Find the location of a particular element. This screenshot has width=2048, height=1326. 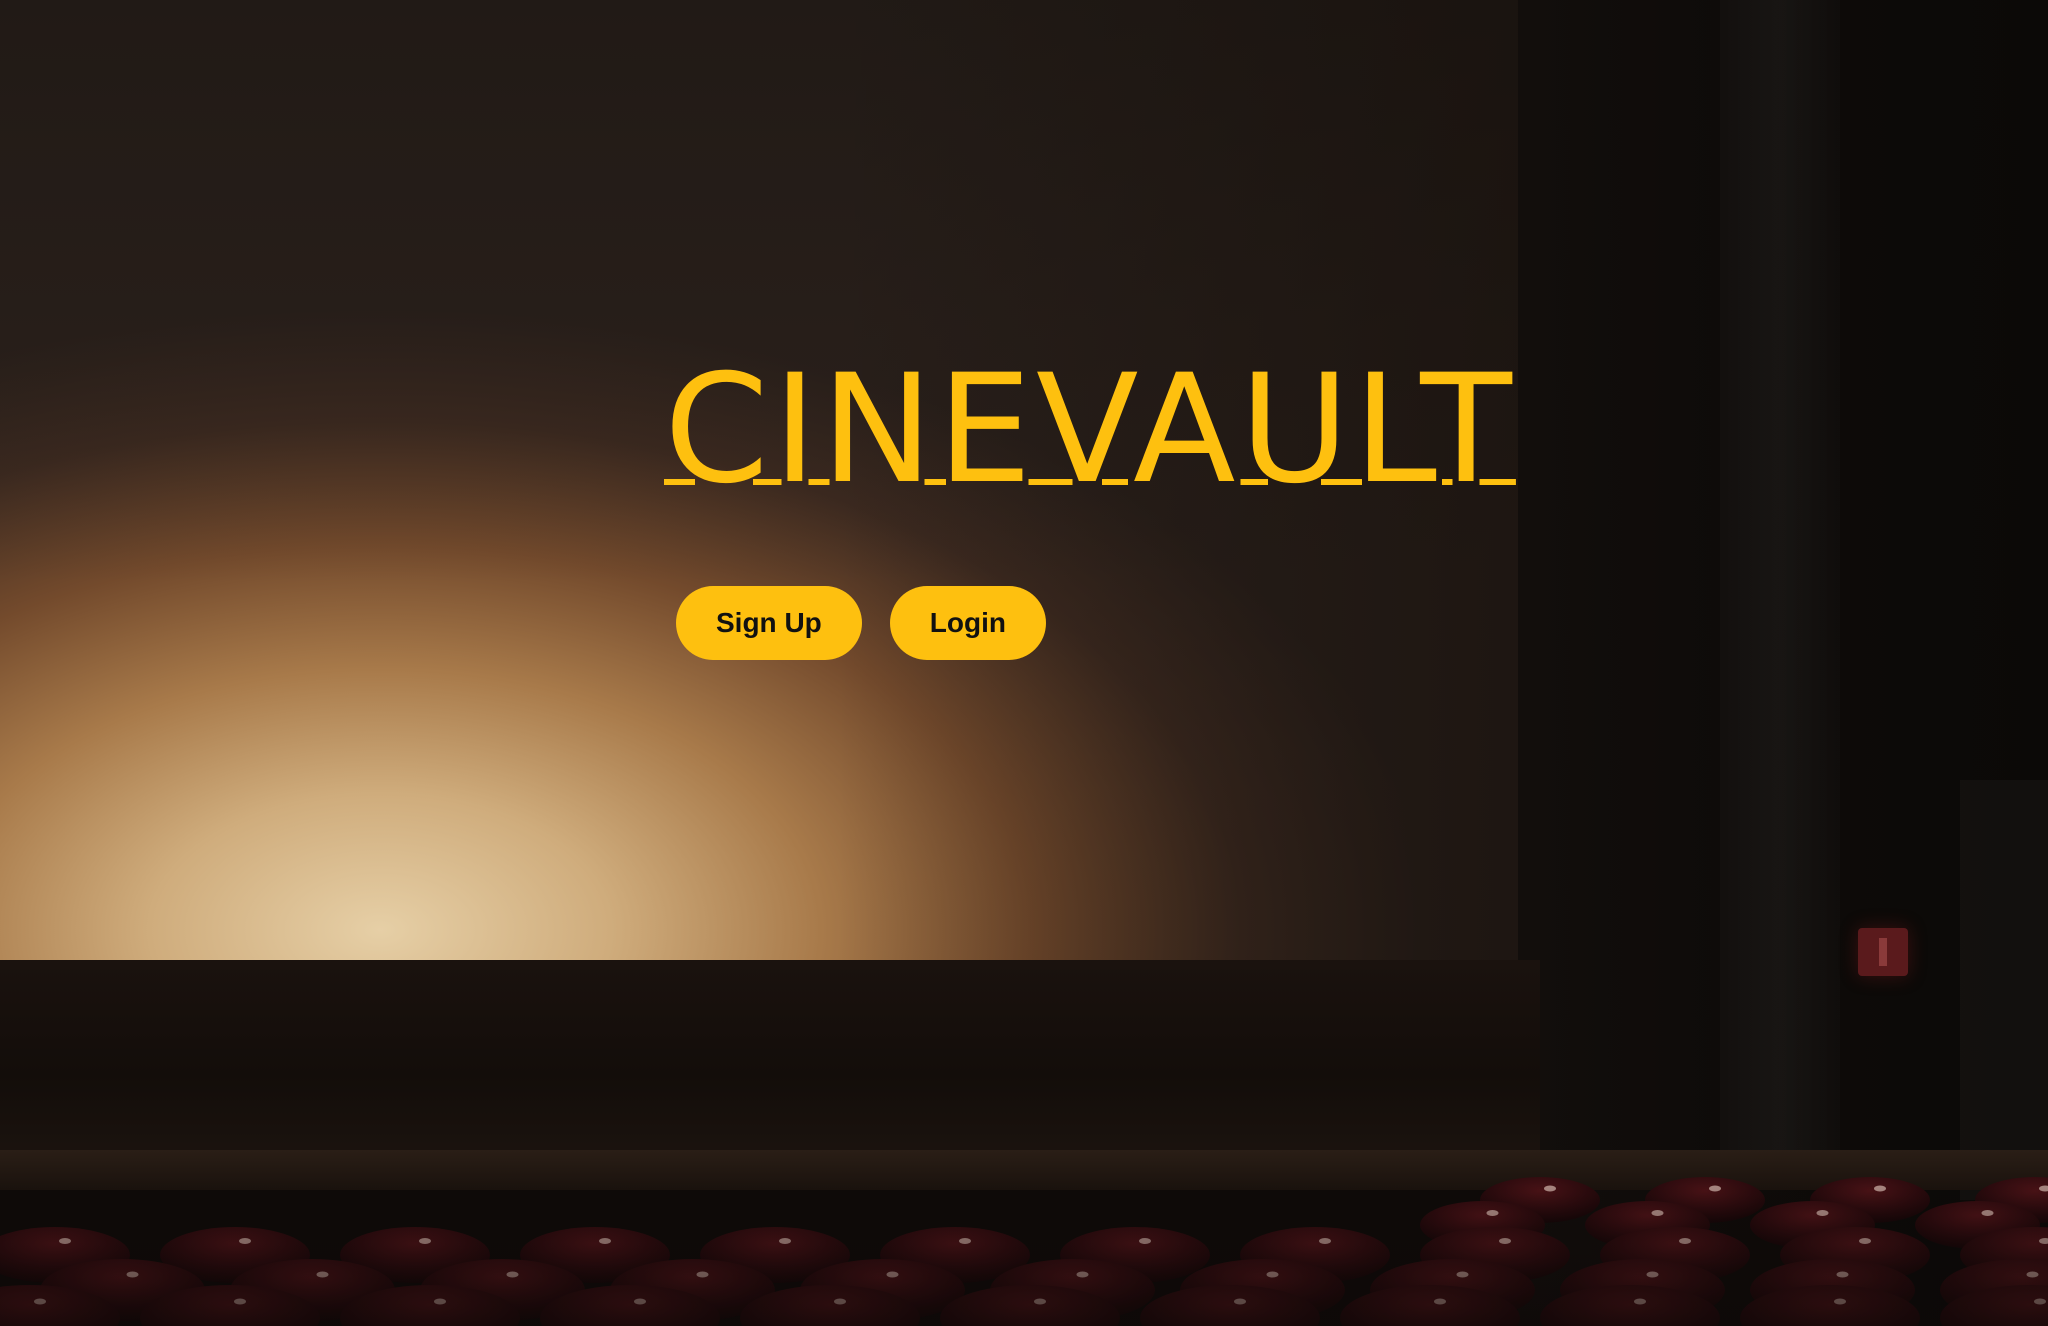

login-button: Login is located at coordinates (967, 623).